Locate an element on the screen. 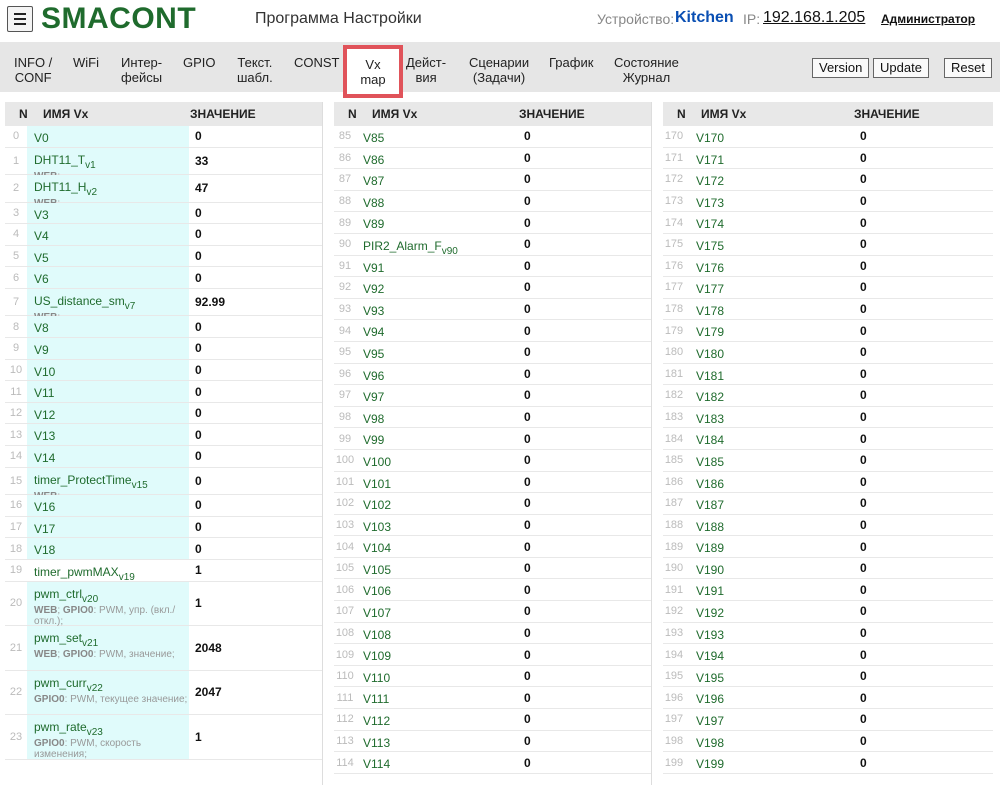  vx-name: V86 is located at coordinates (373, 160).